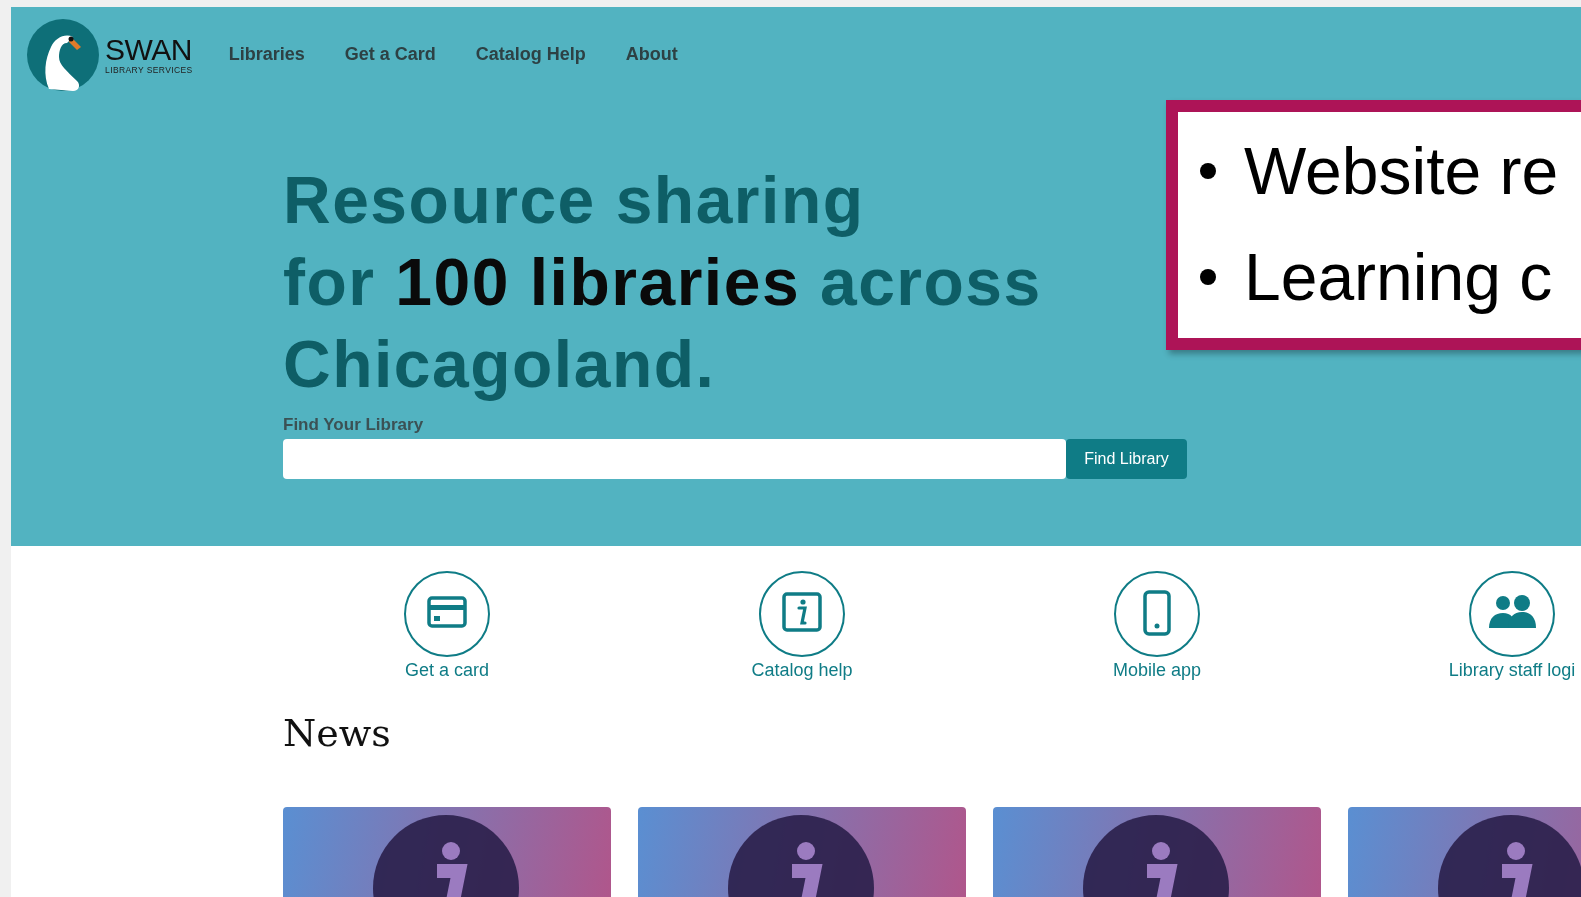  I want to click on quick-link: Mobile app, so click(1157, 625).